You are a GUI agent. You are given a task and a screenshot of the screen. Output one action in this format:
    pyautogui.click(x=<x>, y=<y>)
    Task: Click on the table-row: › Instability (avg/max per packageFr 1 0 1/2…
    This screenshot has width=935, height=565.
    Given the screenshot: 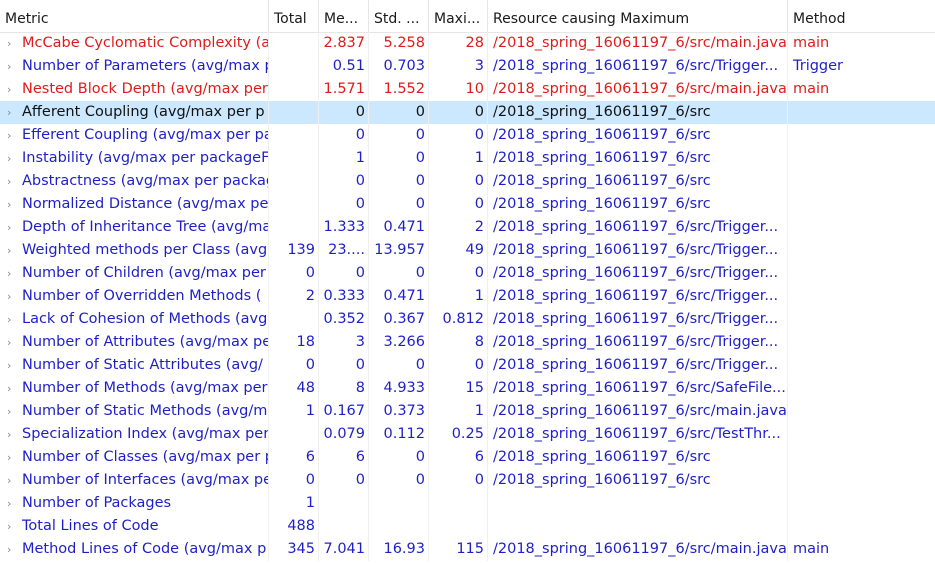 What is the action you would take?
    pyautogui.click(x=467, y=158)
    